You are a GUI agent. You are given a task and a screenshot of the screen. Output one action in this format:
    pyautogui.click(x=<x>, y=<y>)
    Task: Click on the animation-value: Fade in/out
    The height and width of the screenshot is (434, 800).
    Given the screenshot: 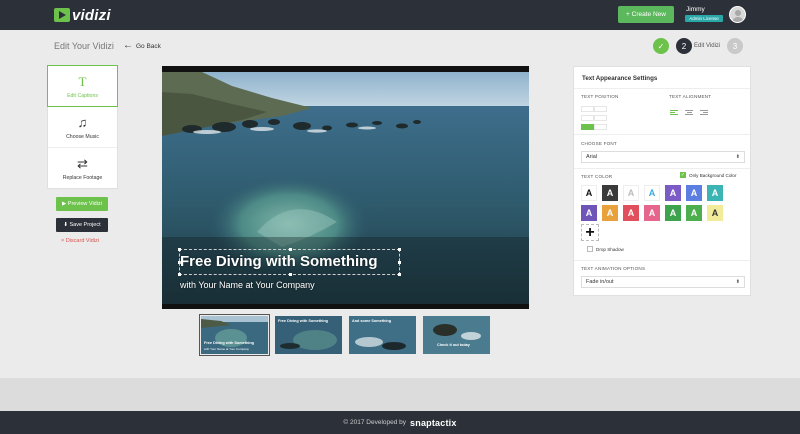 What is the action you would take?
    pyautogui.click(x=600, y=282)
    